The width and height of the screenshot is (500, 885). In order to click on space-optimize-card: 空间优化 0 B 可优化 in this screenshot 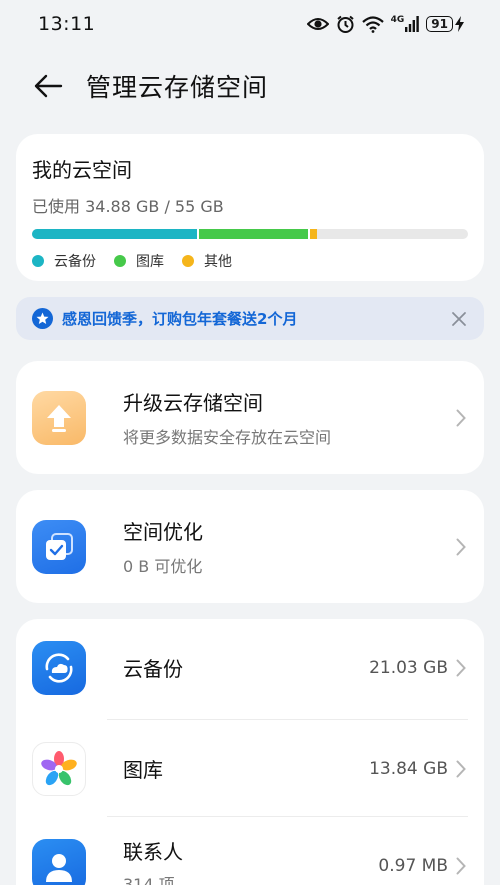, I will do `click(250, 546)`.